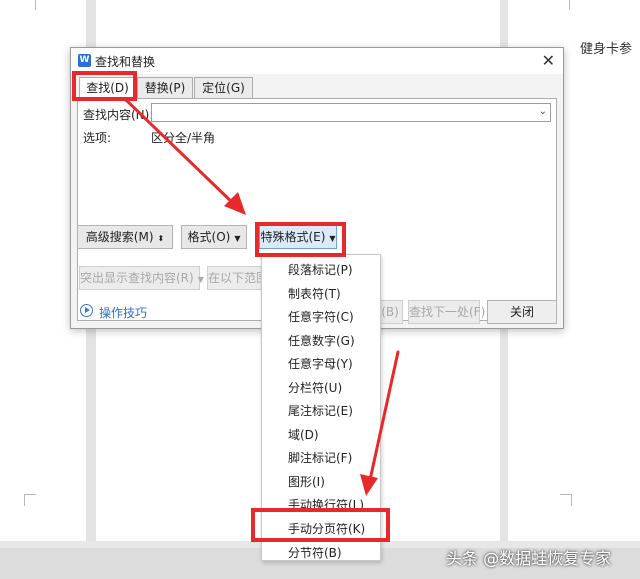 The image size is (640, 579). What do you see at coordinates (369, 485) in the screenshot?
I see `arrow-2-head` at bounding box center [369, 485].